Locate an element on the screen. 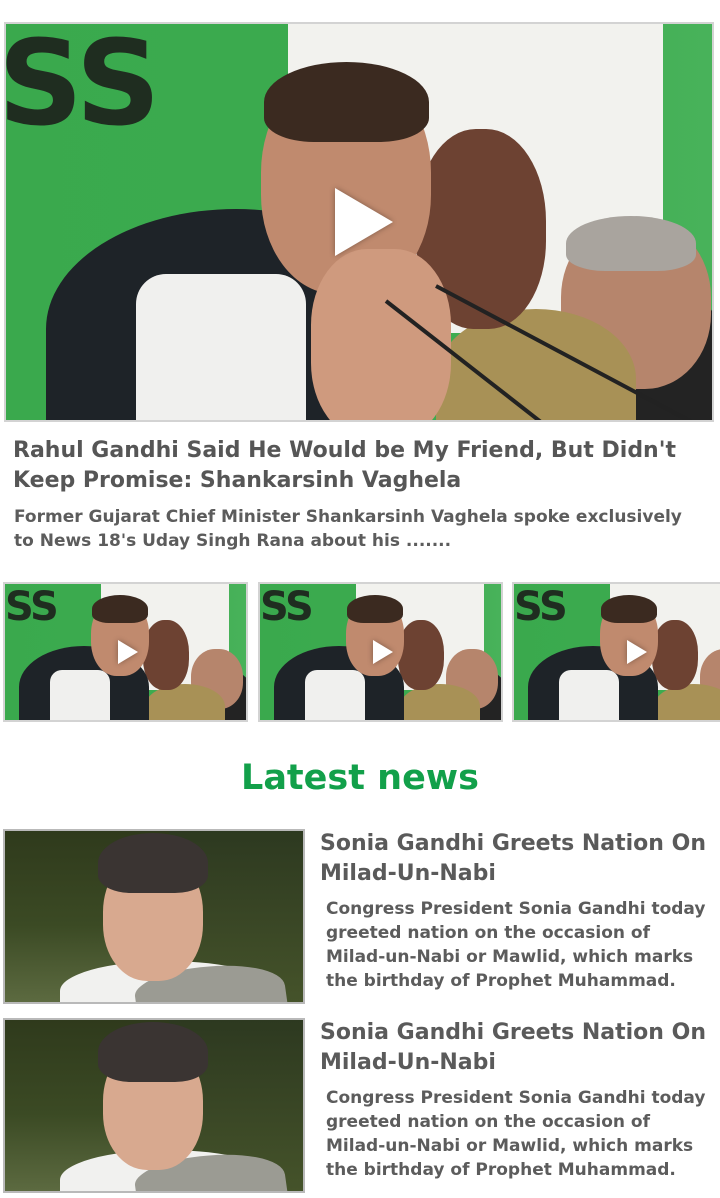 Image resolution: width=720 pixels, height=1198 pixels. video-thumbnail-image: SS is located at coordinates (617, 652).